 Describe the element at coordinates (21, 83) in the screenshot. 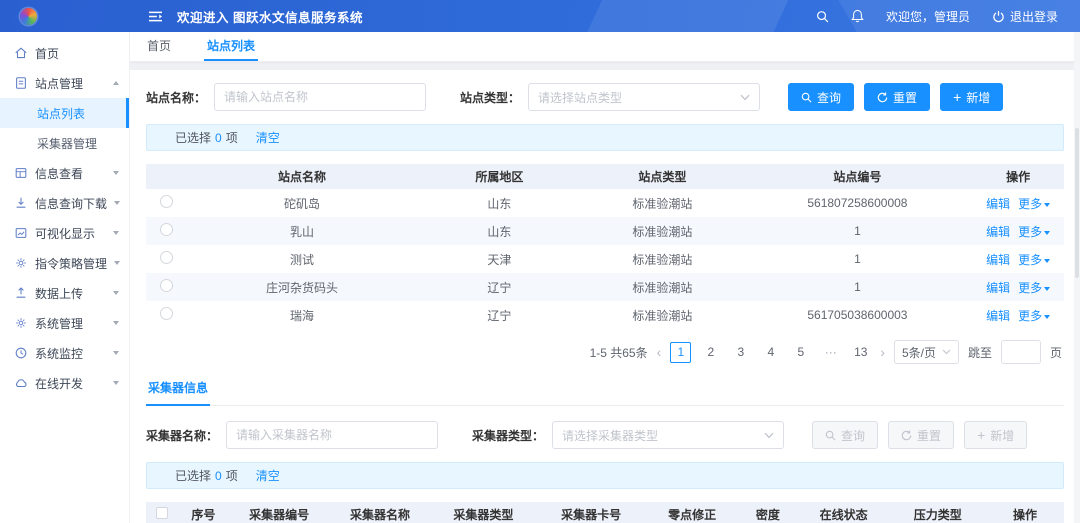

I see `document-icon` at that location.